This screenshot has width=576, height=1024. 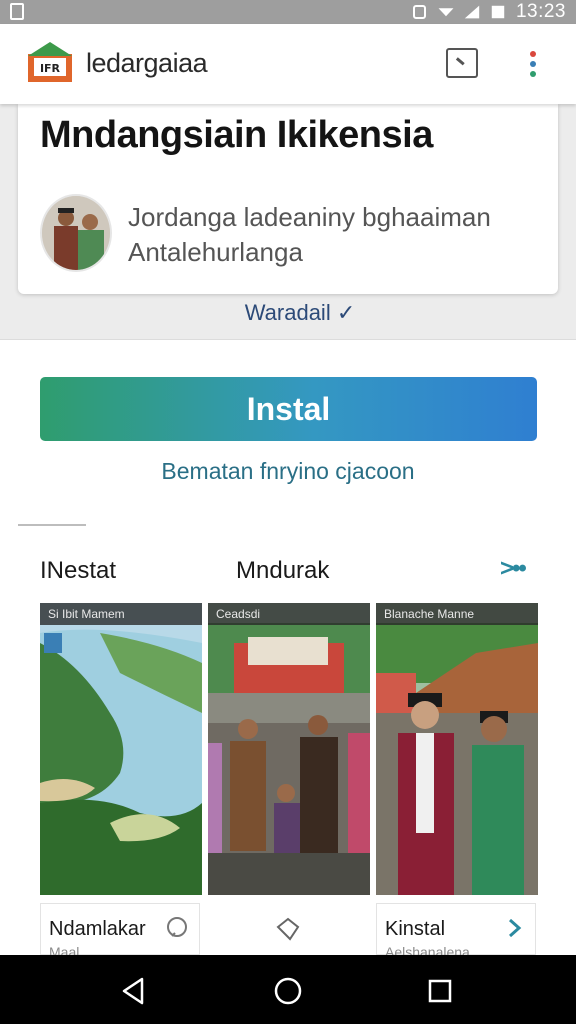 What do you see at coordinates (472, 12) in the screenshot?
I see `signal-icon` at bounding box center [472, 12].